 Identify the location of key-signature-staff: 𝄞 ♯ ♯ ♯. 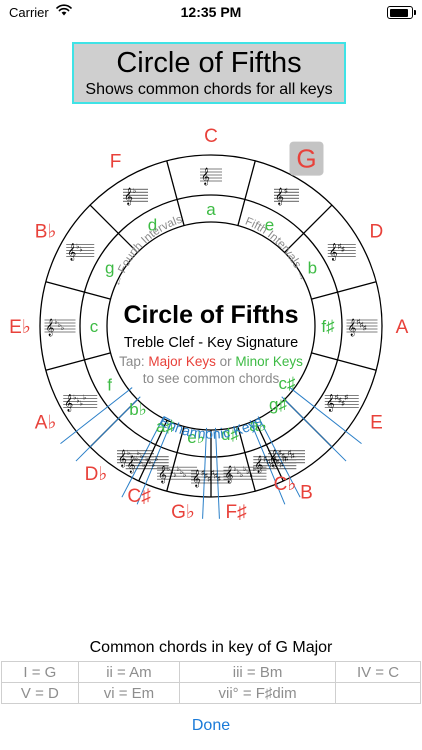
(362, 327).